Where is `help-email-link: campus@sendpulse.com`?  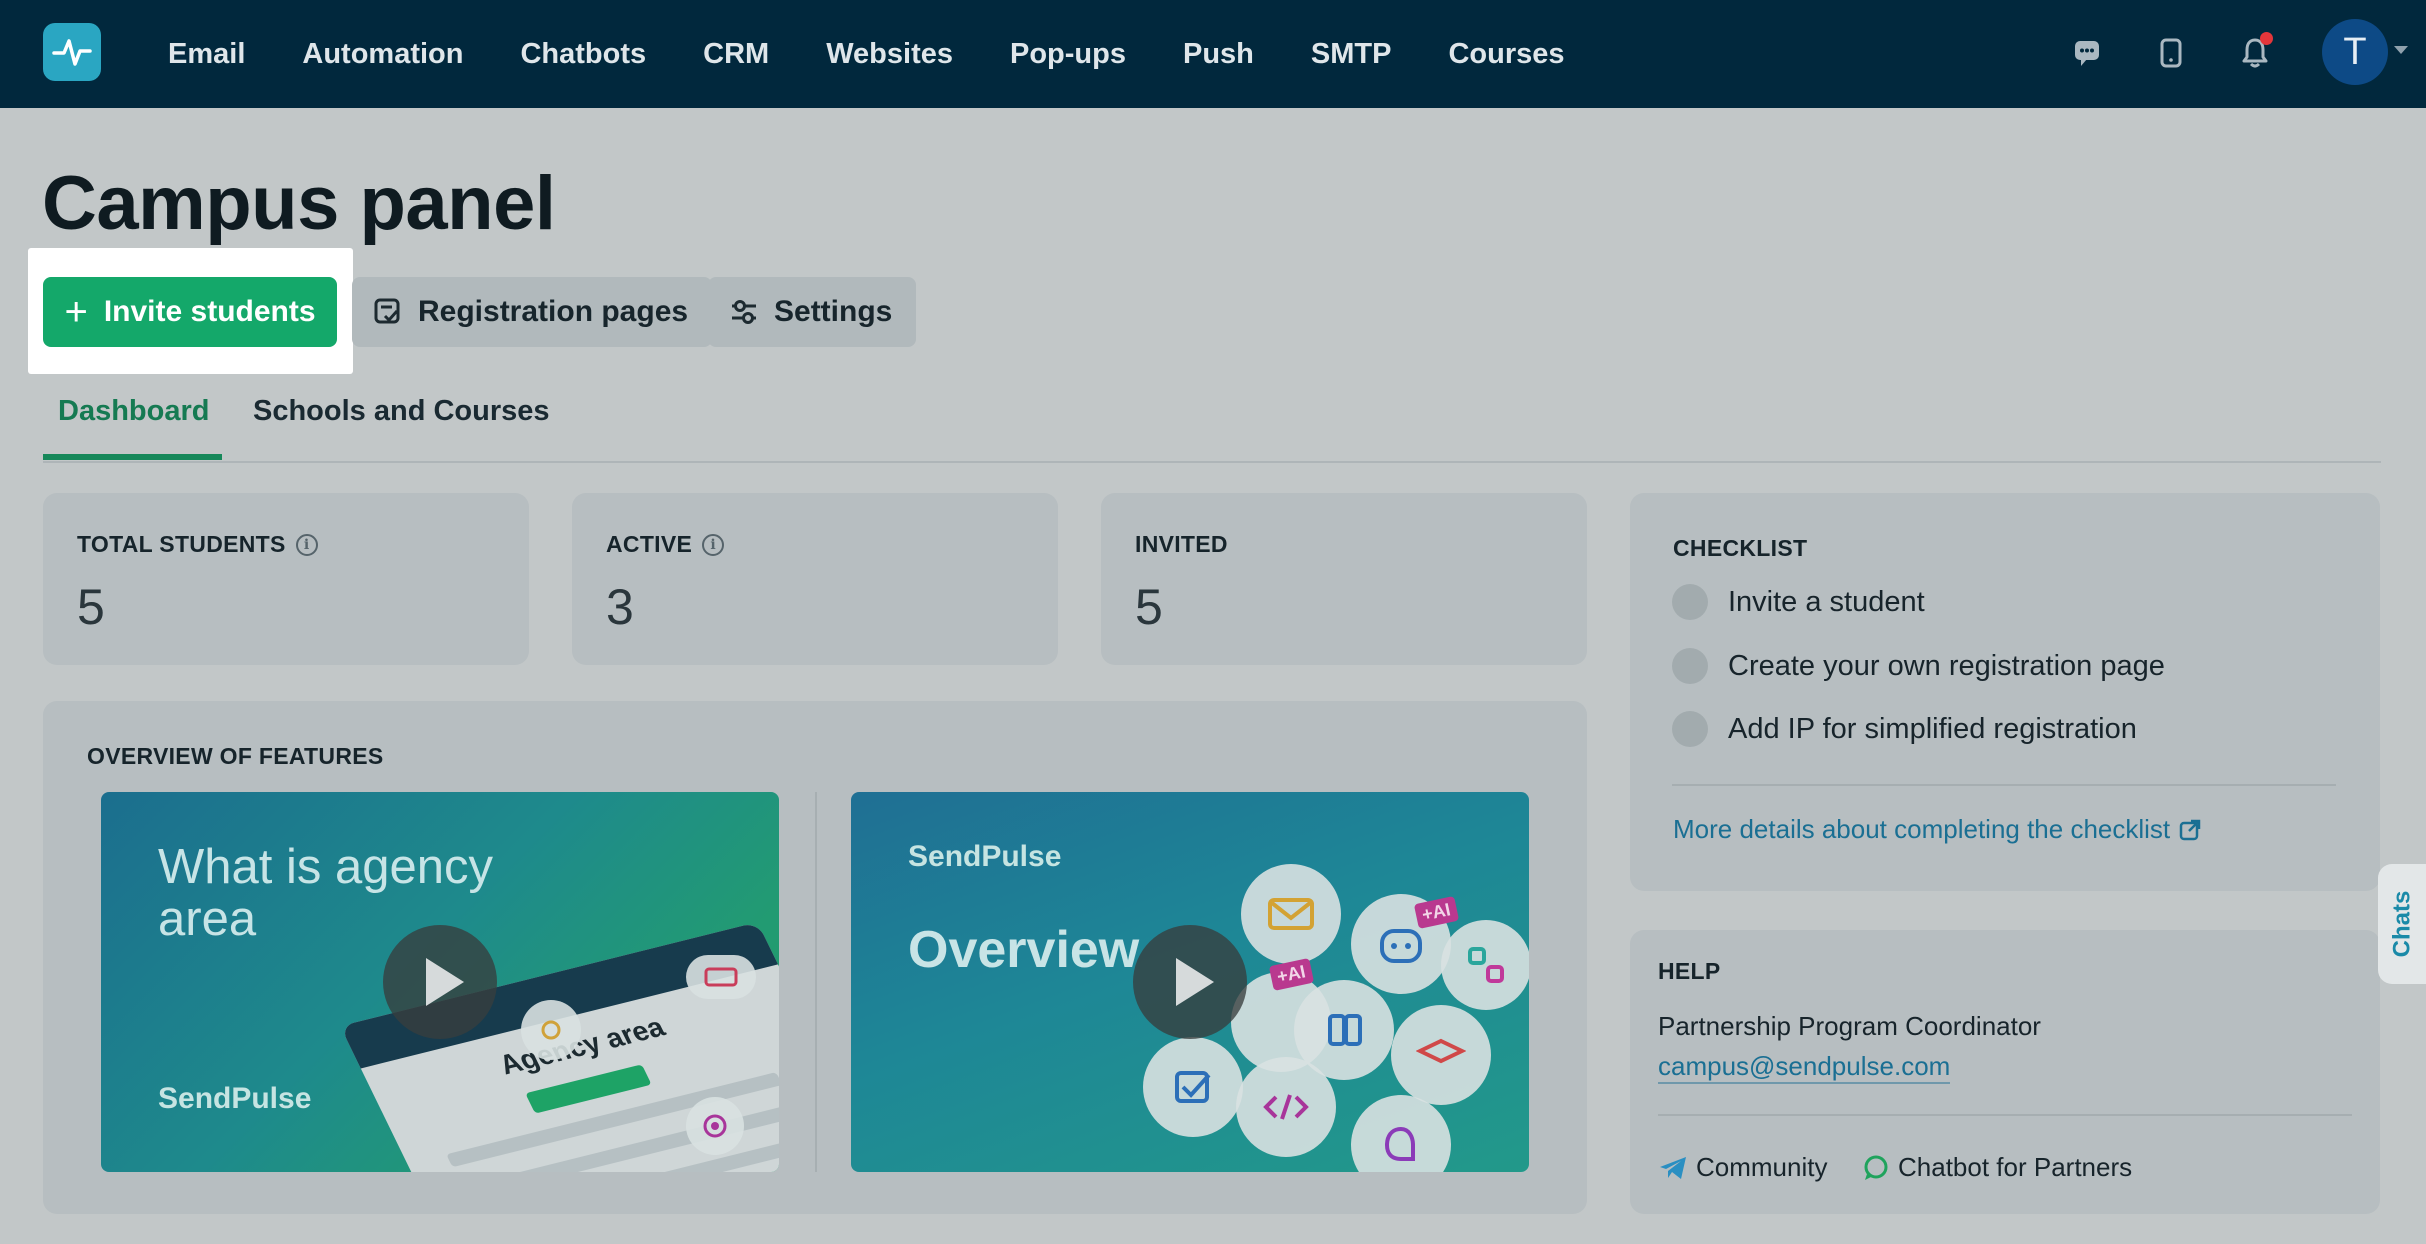 help-email-link: campus@sendpulse.com is located at coordinates (1804, 1067).